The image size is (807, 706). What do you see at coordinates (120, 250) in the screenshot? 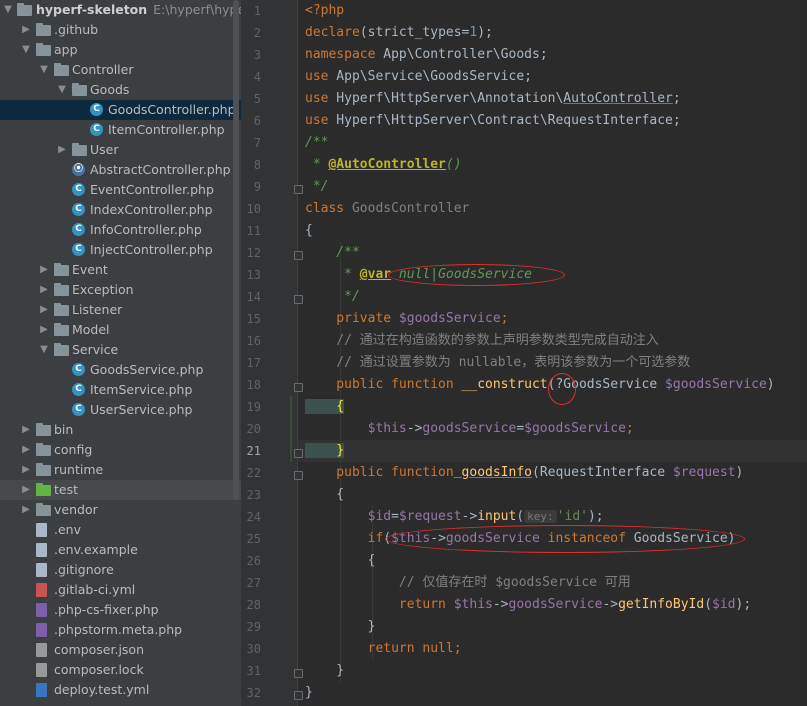
I see `tree-item: C InjectController.php` at bounding box center [120, 250].